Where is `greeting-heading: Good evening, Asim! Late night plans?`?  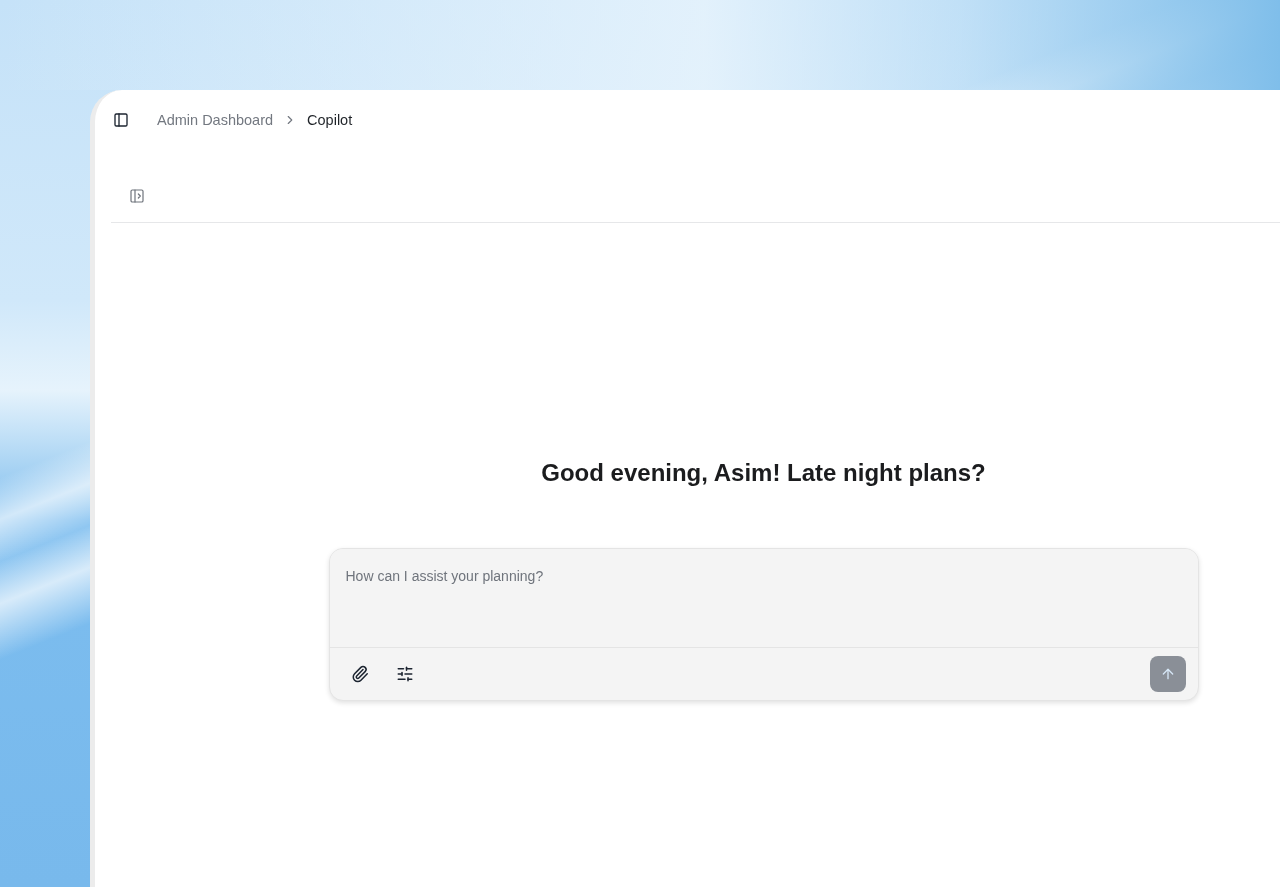
greeting-heading: Good evening, Asim! Late night plans? is located at coordinates (763, 473).